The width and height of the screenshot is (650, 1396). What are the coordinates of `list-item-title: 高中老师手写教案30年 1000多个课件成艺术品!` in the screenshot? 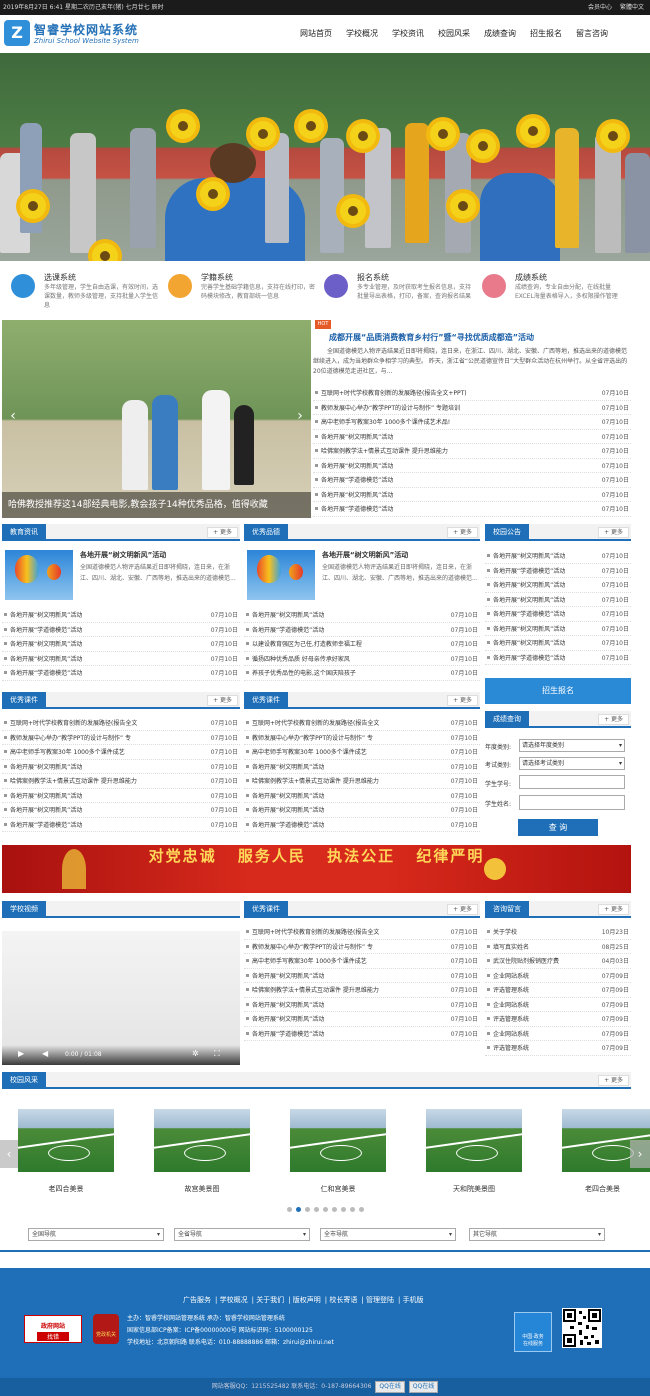 It's located at (459, 421).